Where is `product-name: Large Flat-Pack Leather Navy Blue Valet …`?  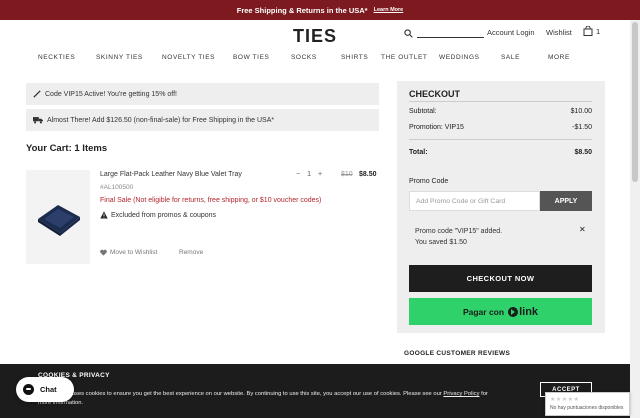 product-name: Large Flat-Pack Leather Navy Blue Valet … is located at coordinates (171, 174).